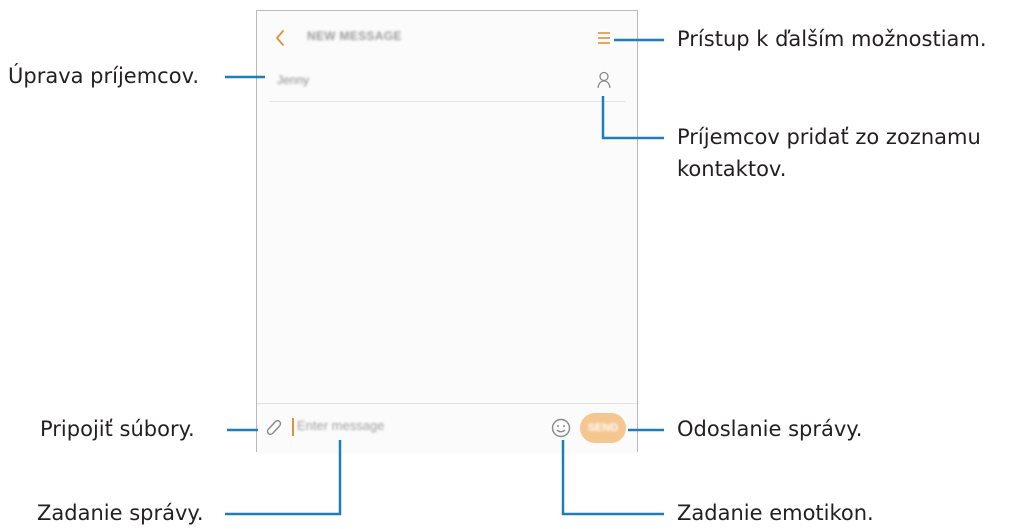 This screenshot has height=529, width=1017. What do you see at coordinates (117, 429) in the screenshot?
I see `callout-attach-files: Pripojiť súbory.` at bounding box center [117, 429].